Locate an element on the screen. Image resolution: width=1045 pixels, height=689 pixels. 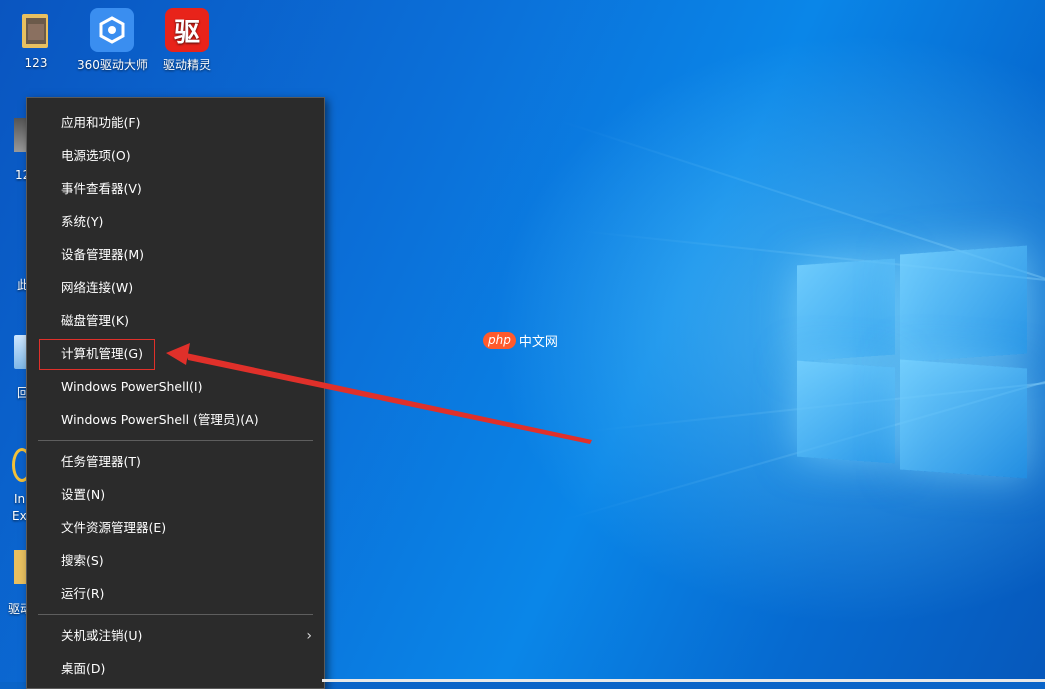
annotation-arrow is located at coordinates (379, 393).